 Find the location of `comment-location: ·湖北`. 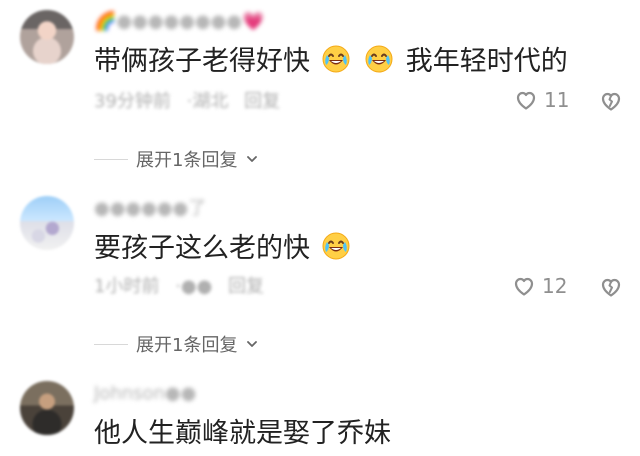

comment-location: ·湖北 is located at coordinates (207, 101).